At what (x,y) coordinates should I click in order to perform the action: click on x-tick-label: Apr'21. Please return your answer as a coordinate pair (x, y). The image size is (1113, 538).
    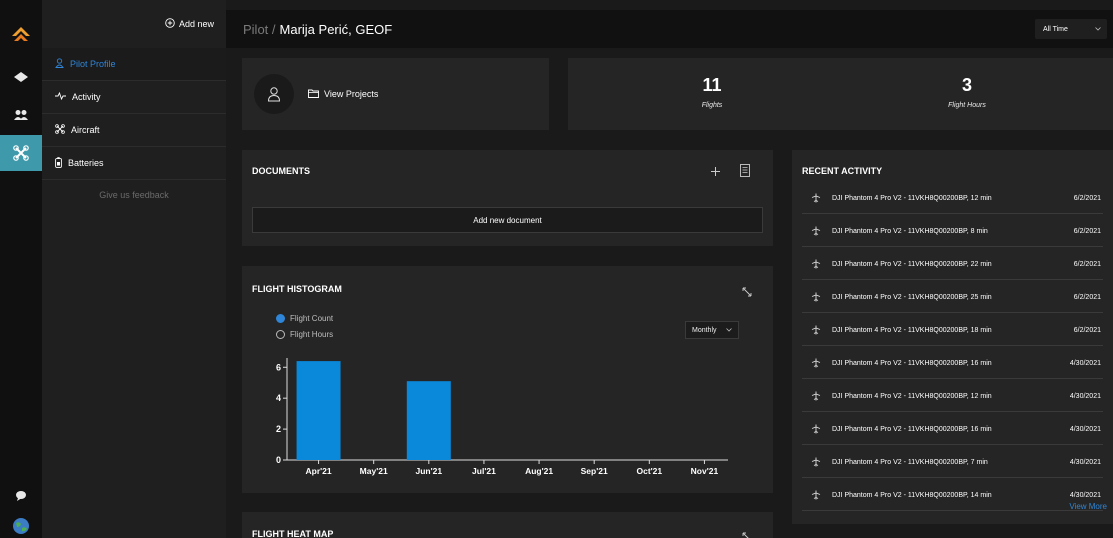
    Looking at the image, I should click on (319, 471).